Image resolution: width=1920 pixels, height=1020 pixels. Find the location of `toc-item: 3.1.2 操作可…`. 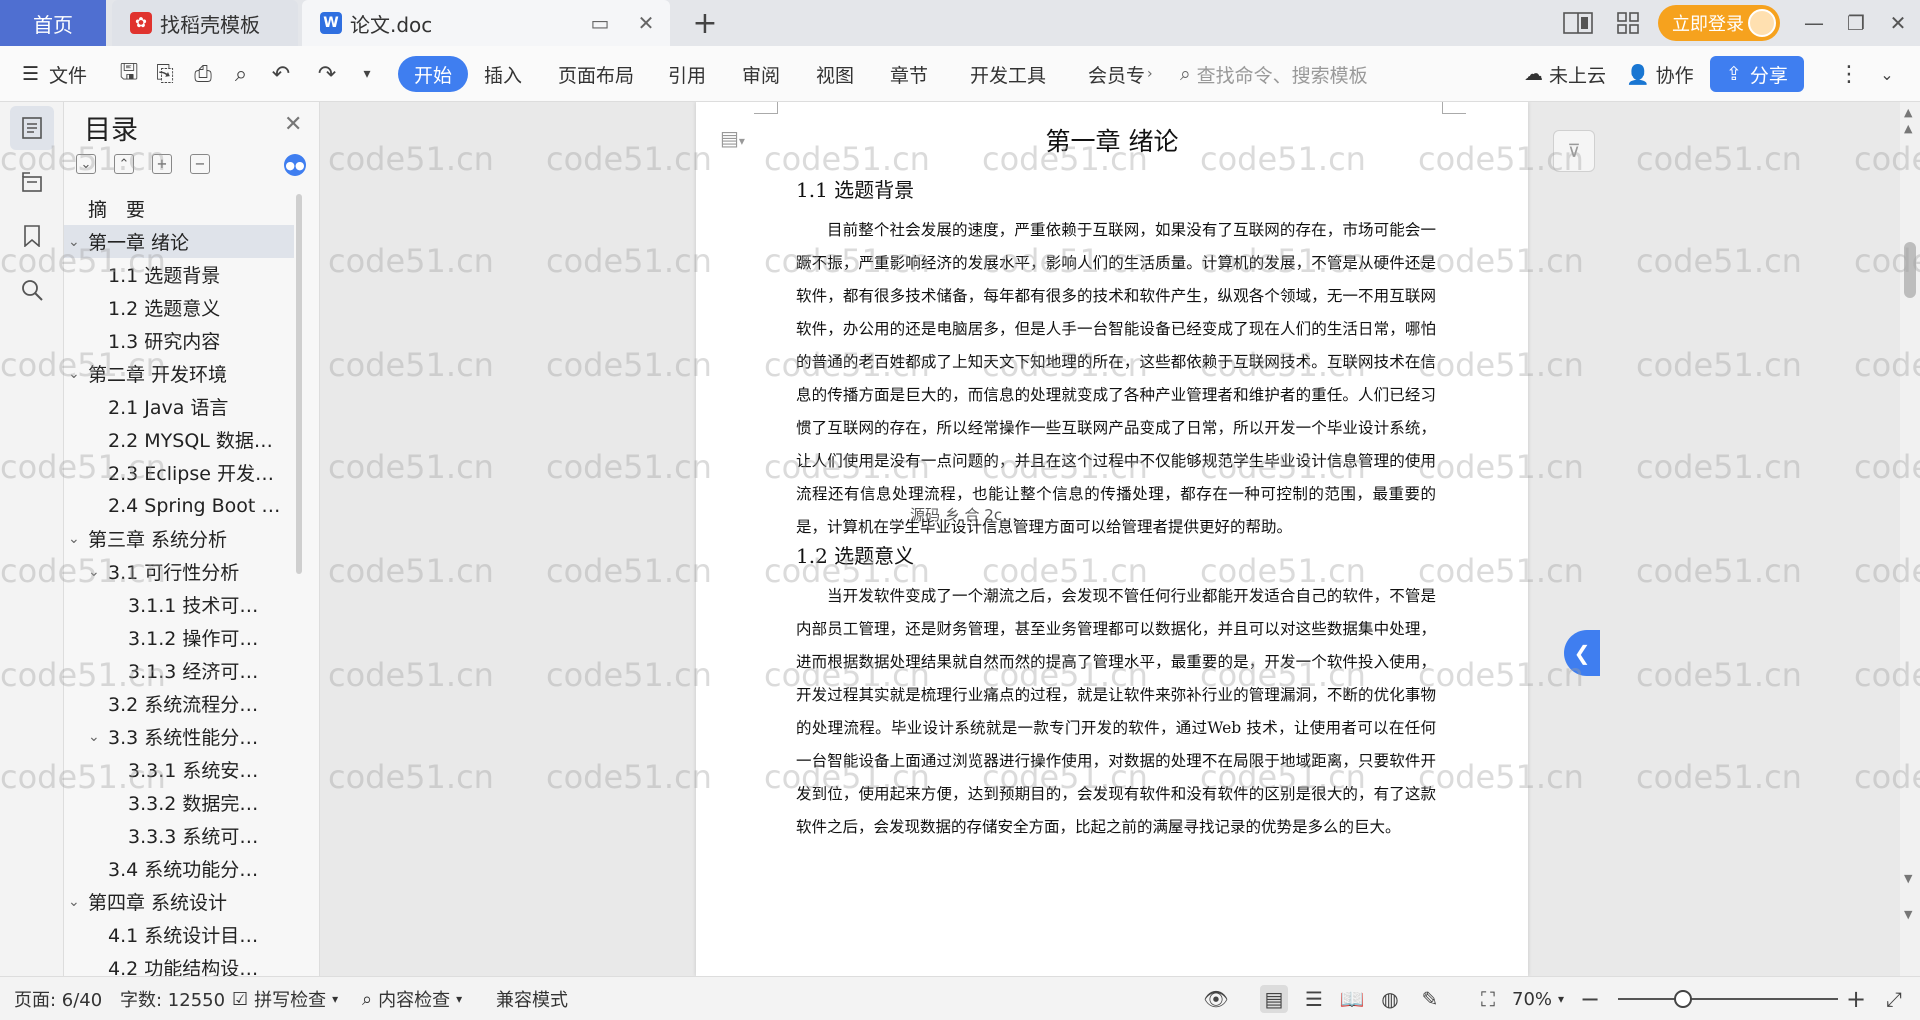

toc-item: 3.1.2 操作可… is located at coordinates (179, 637).